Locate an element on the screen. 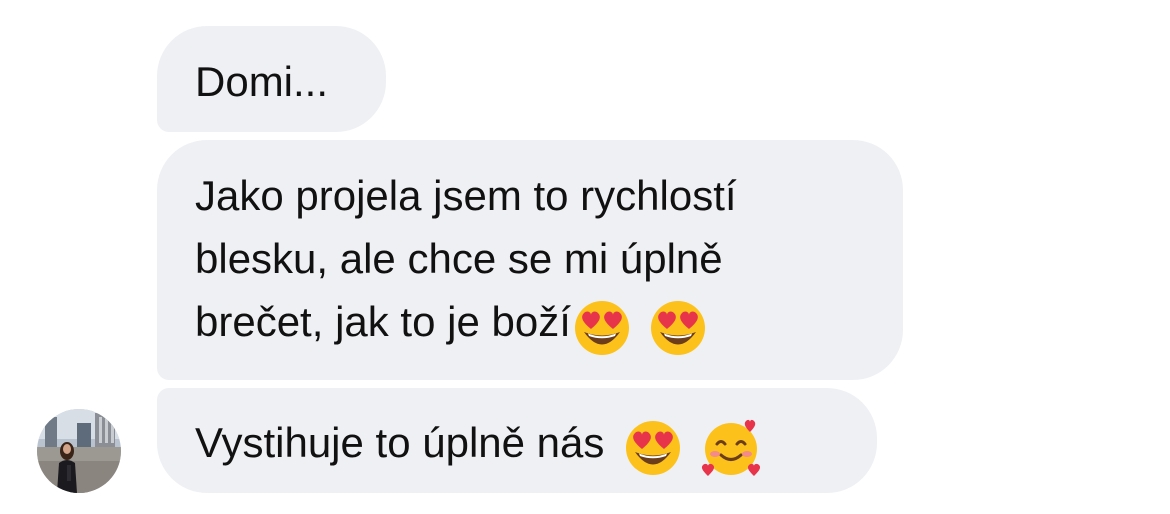 The width and height of the screenshot is (1170, 514). sender-avatar is located at coordinates (79, 451).